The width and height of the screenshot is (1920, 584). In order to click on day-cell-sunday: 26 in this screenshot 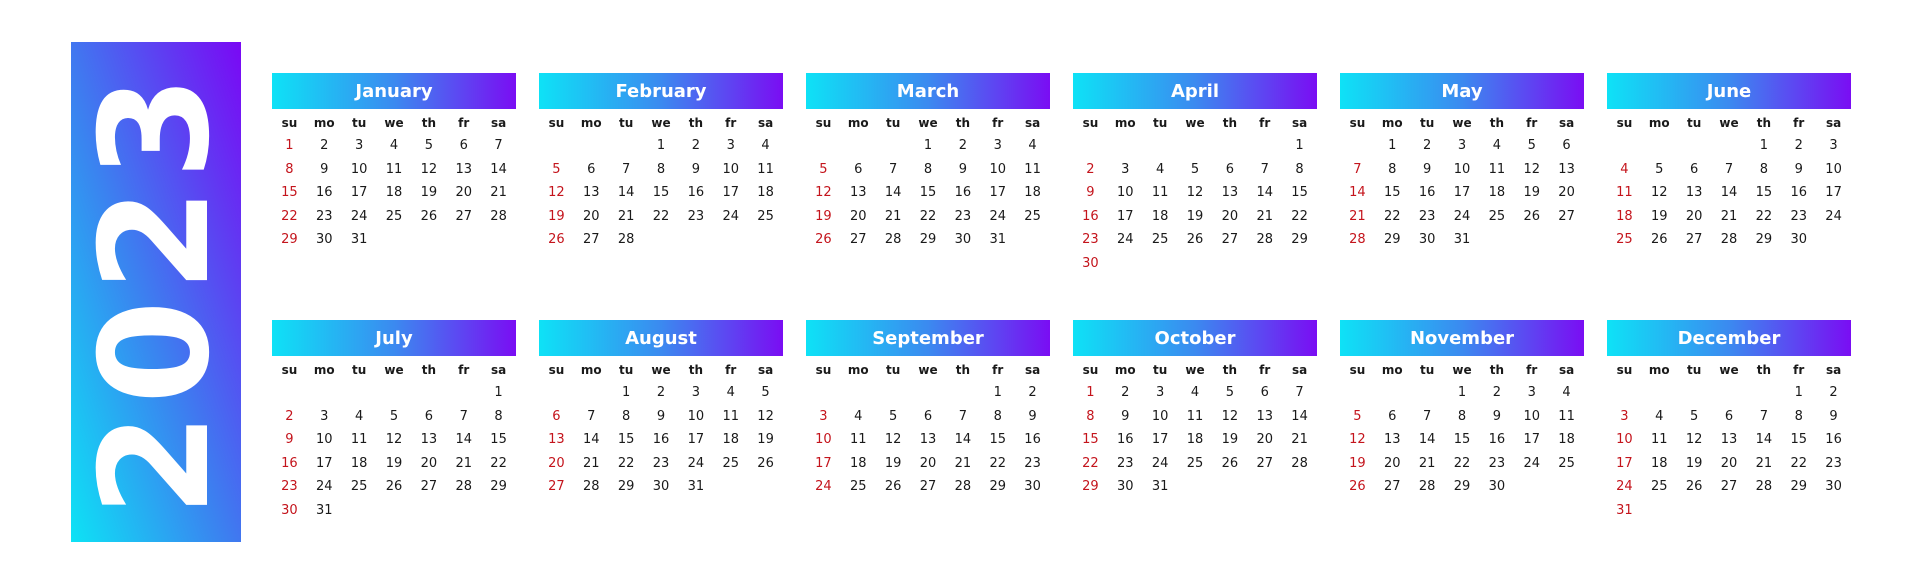, I will do `click(556, 240)`.